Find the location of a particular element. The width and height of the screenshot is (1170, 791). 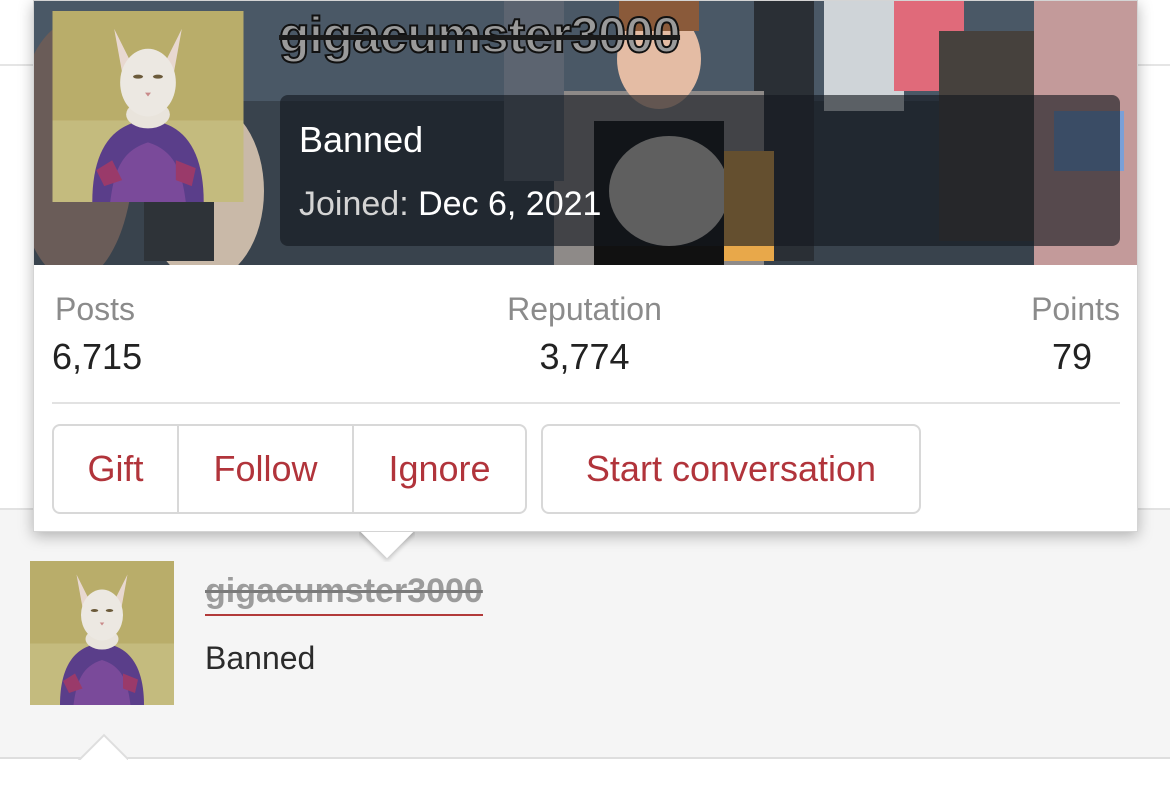

user-status: Banned is located at coordinates (361, 139).